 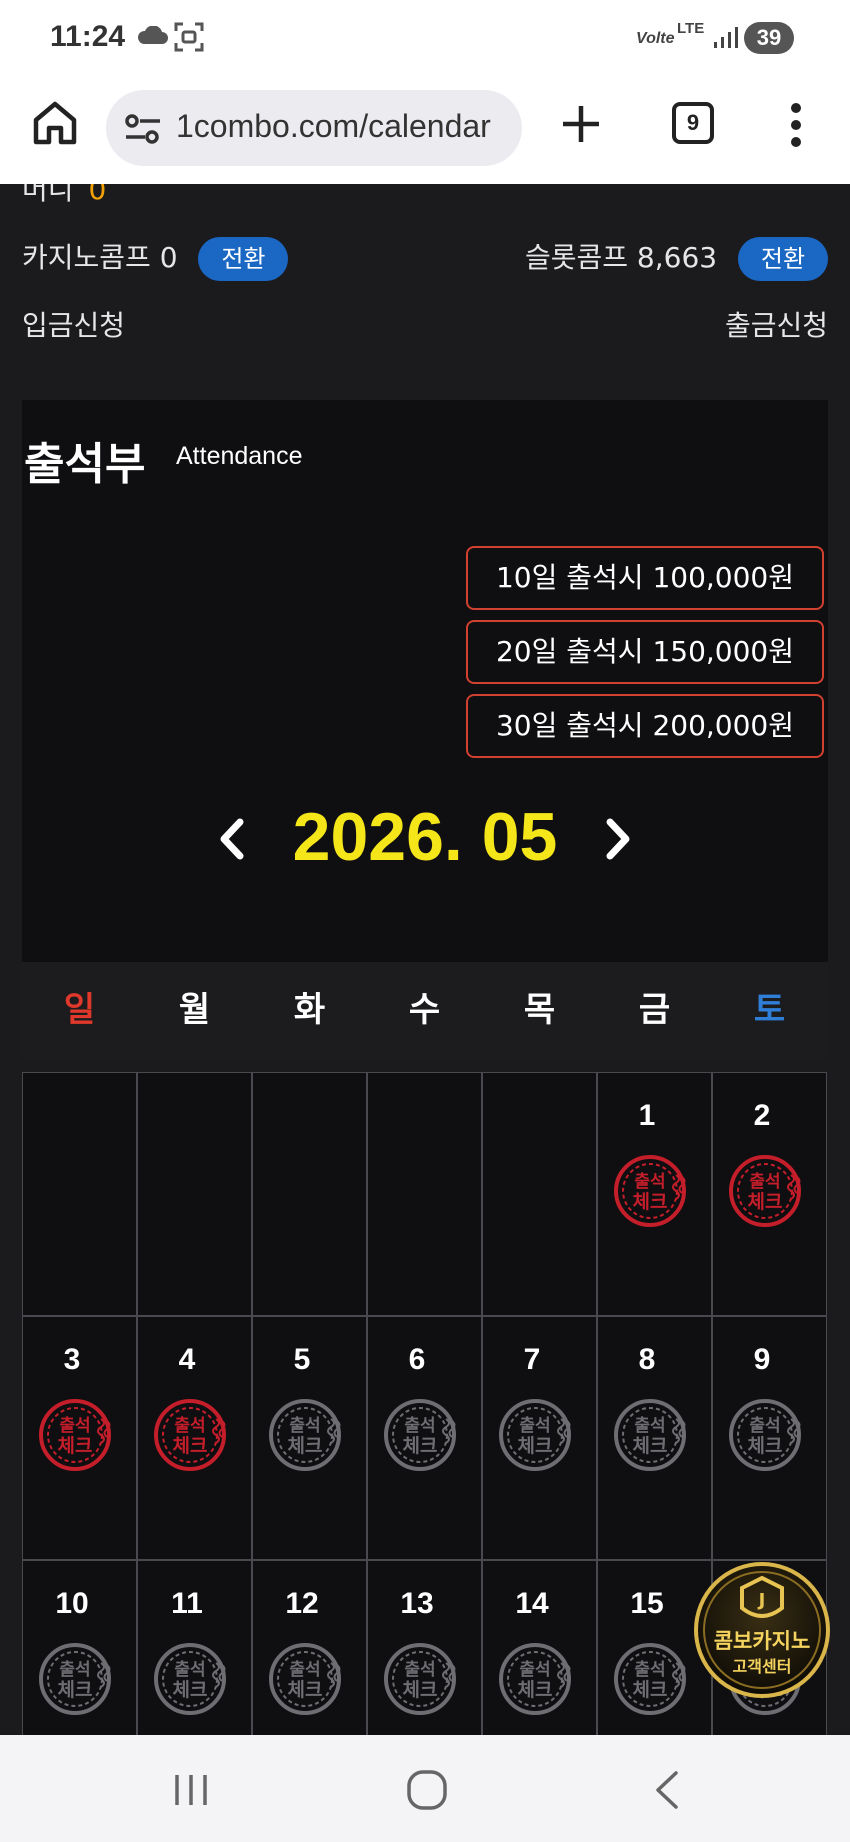 What do you see at coordinates (769, 38) in the screenshot?
I see `battery-indicator: 39` at bounding box center [769, 38].